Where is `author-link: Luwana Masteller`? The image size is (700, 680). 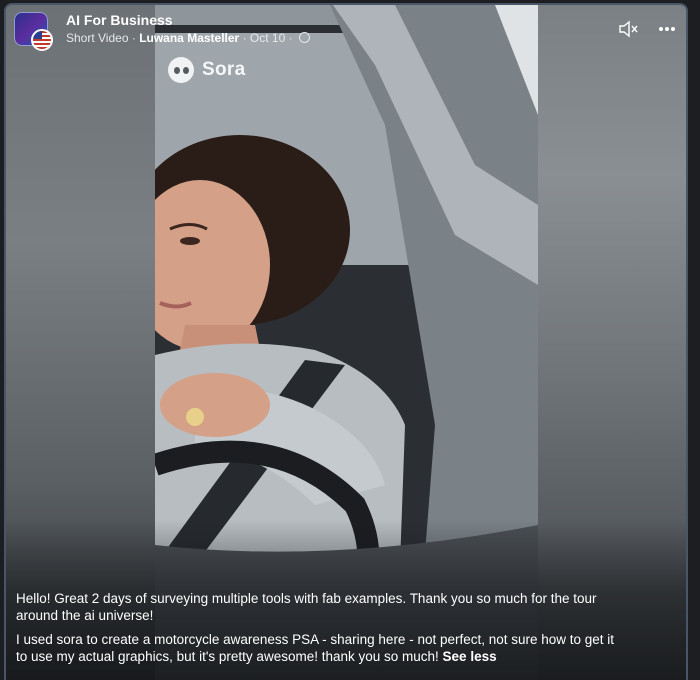 author-link: Luwana Masteller is located at coordinates (189, 38).